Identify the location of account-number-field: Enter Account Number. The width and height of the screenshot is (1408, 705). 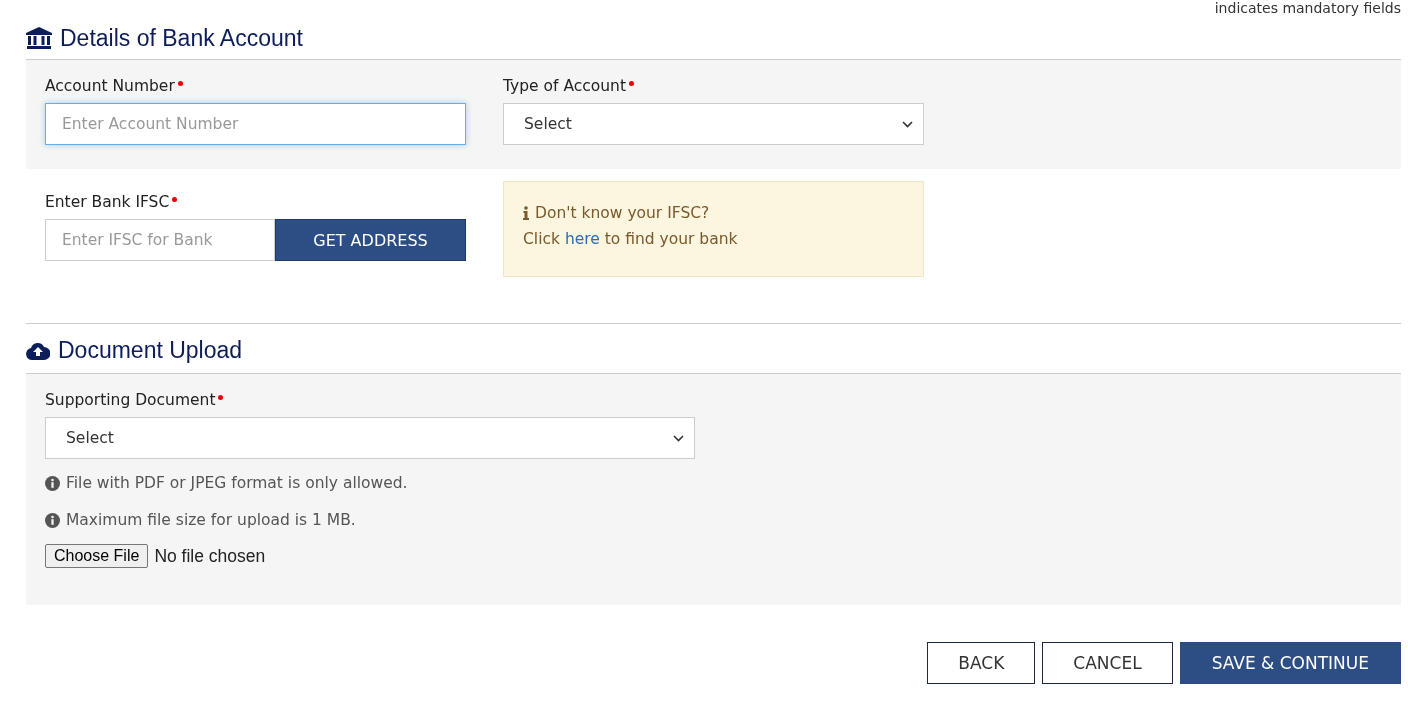
(255, 124).